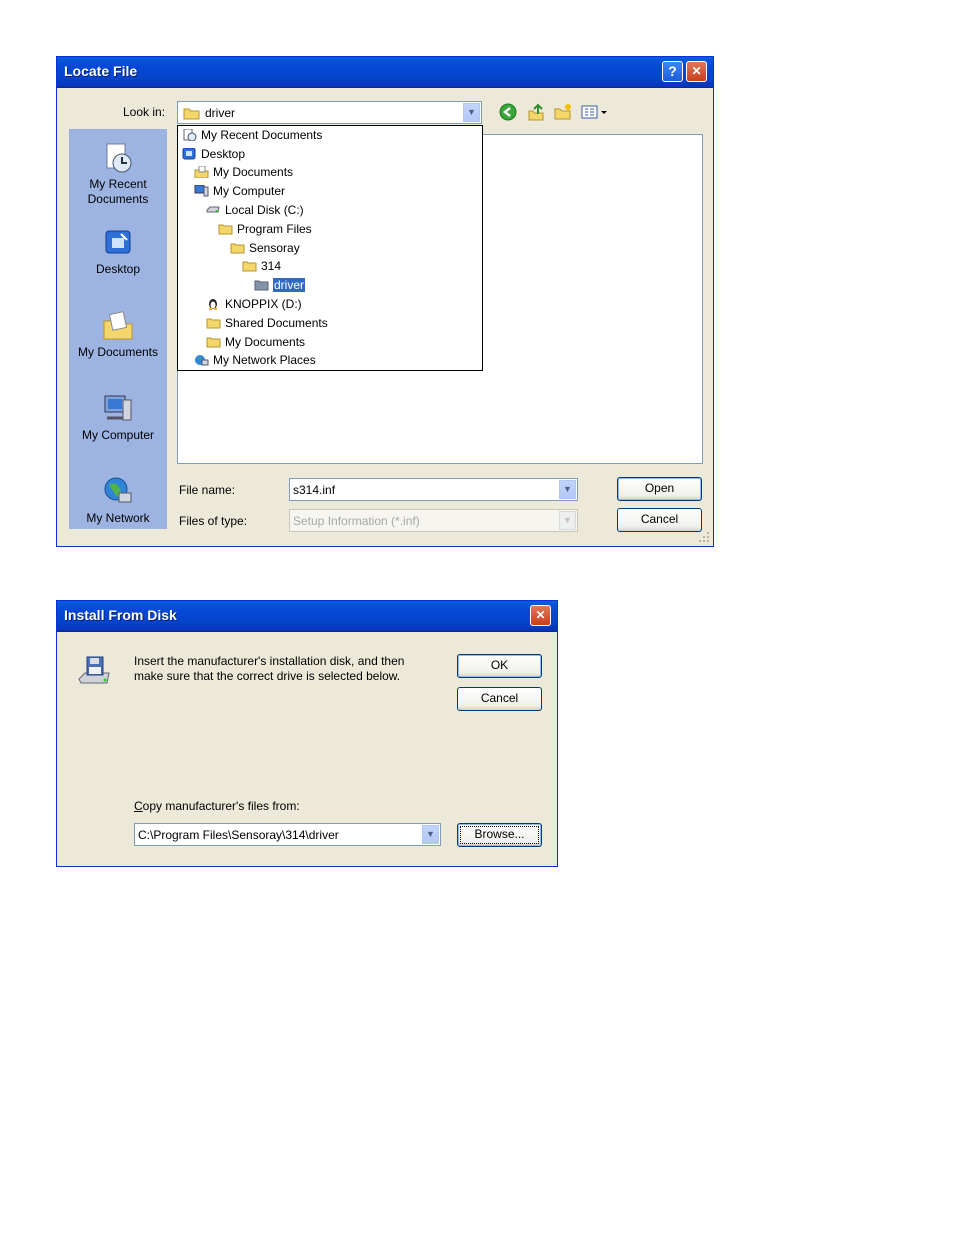 The height and width of the screenshot is (1235, 954). Describe the element at coordinates (118, 191) in the screenshot. I see `place-label: My Recent Documents` at that location.